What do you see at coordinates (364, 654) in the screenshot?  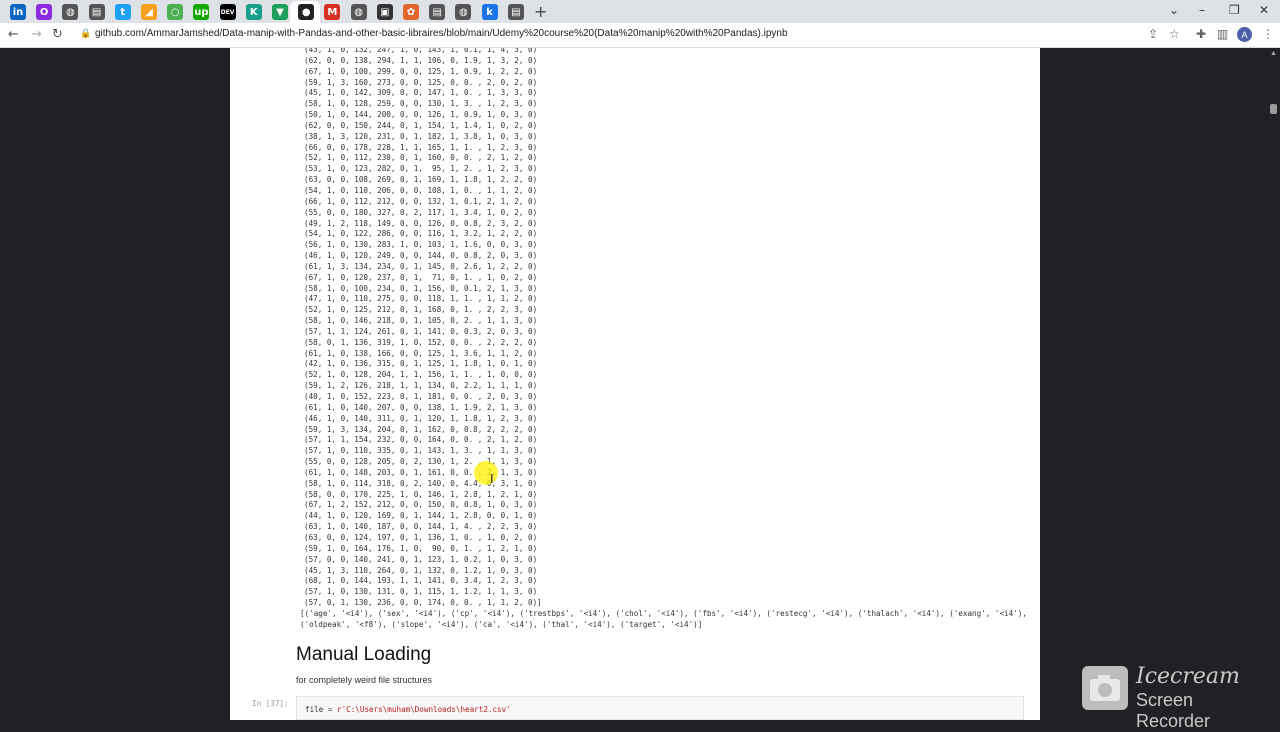 I see `section-heading: Manual Loading` at bounding box center [364, 654].